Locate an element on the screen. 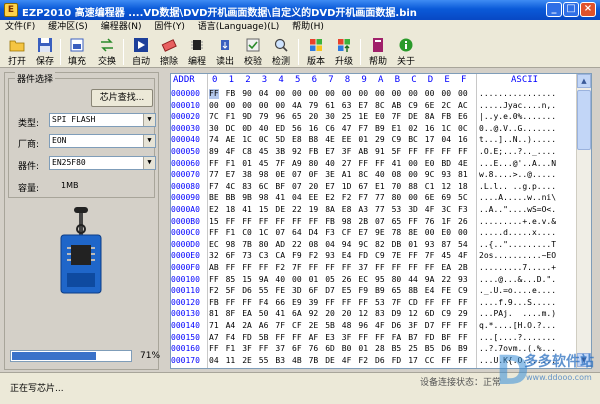 The width and height of the screenshot is (600, 404). hex-byte: 73 is located at coordinates (247, 256).